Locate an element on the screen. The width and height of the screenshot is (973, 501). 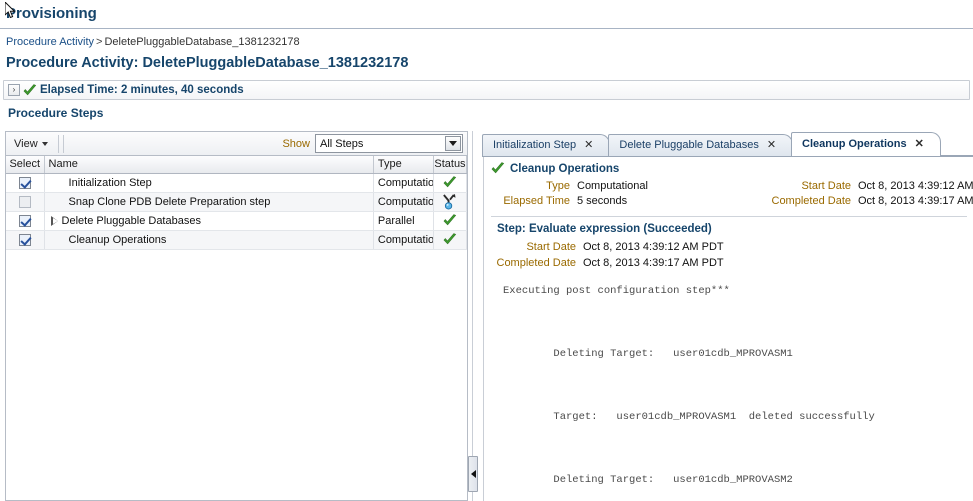
table-row: Delete Pluggable Databases Parallel is located at coordinates (236, 221).